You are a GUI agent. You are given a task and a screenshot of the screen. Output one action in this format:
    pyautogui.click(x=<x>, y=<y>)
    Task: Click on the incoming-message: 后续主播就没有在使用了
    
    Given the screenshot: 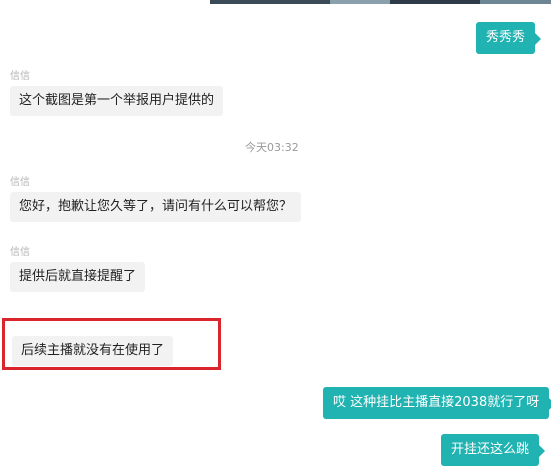 What is the action you would take?
    pyautogui.click(x=93, y=351)
    